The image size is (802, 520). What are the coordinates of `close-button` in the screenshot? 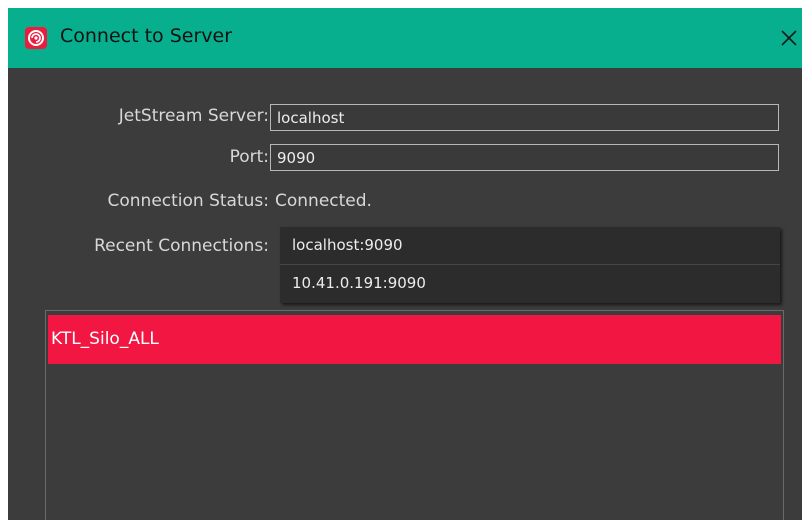 It's located at (789, 38).